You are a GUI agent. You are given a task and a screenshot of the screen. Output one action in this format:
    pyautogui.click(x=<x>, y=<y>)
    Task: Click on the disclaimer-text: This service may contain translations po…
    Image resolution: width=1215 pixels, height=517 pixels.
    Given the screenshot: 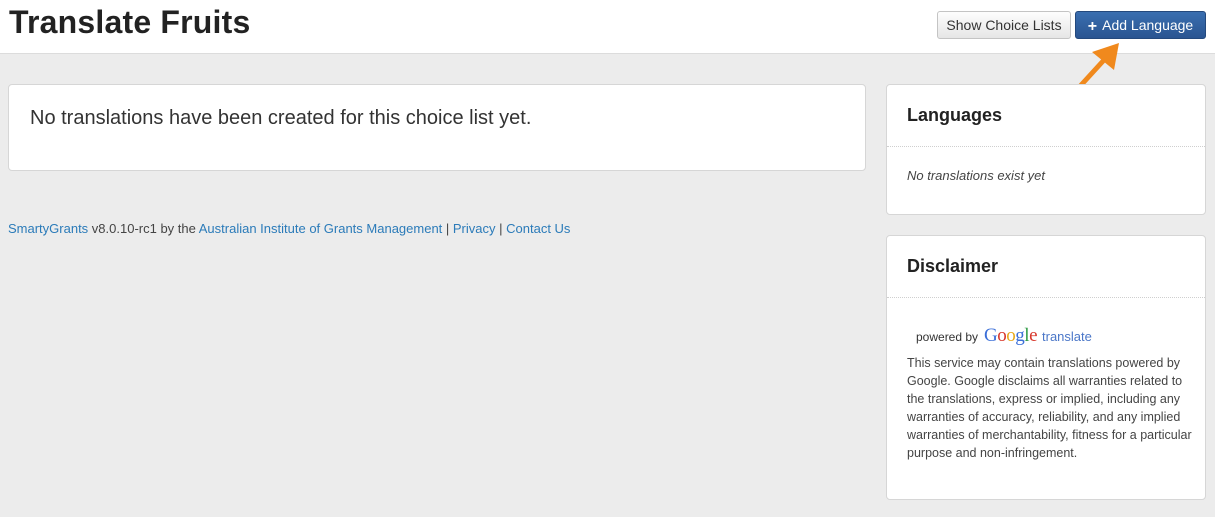 What is the action you would take?
    pyautogui.click(x=1049, y=408)
    